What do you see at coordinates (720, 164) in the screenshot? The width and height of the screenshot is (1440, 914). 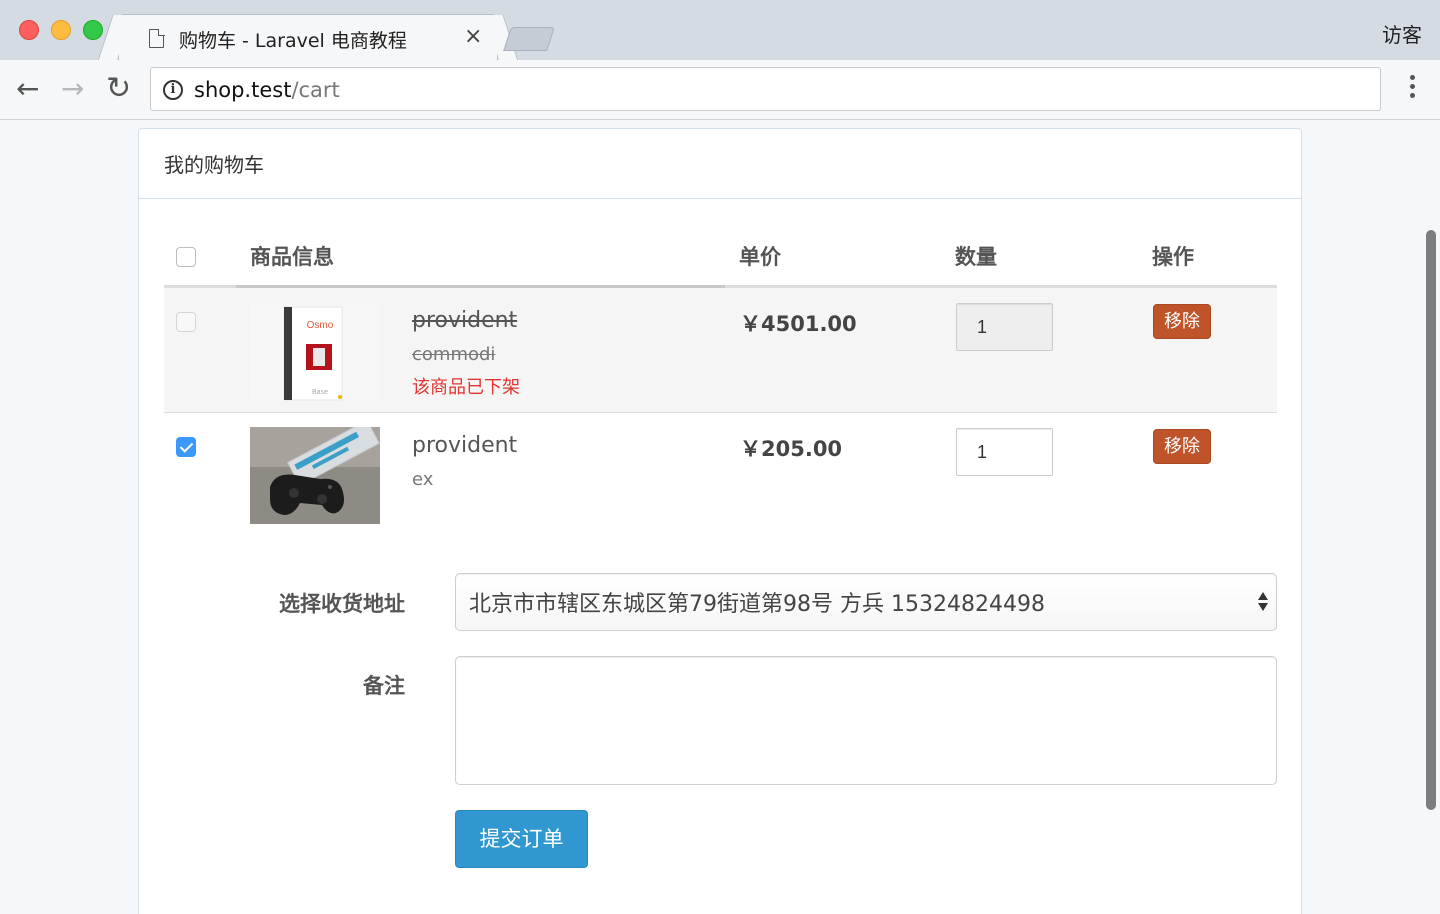 I see `panel-heading: 我的购物车` at bounding box center [720, 164].